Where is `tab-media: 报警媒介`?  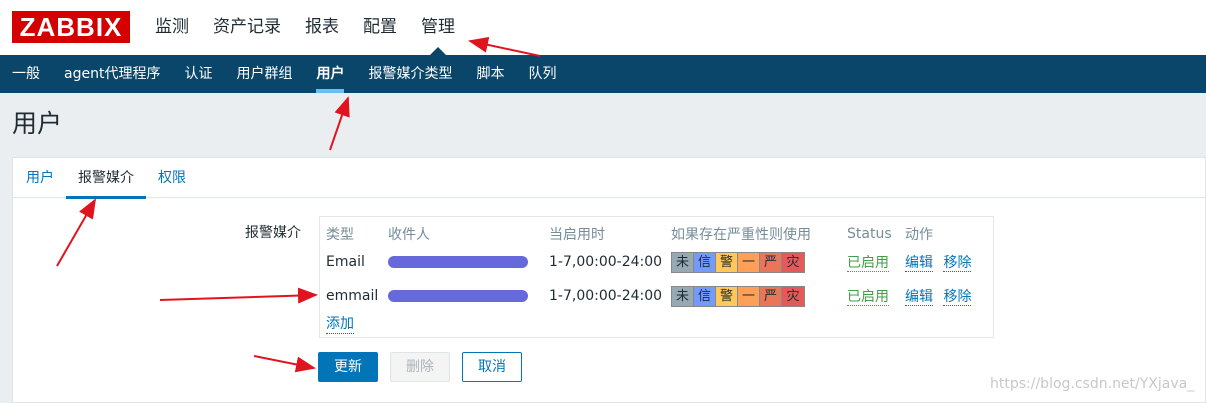
tab-media: 报警媒介 is located at coordinates (106, 178).